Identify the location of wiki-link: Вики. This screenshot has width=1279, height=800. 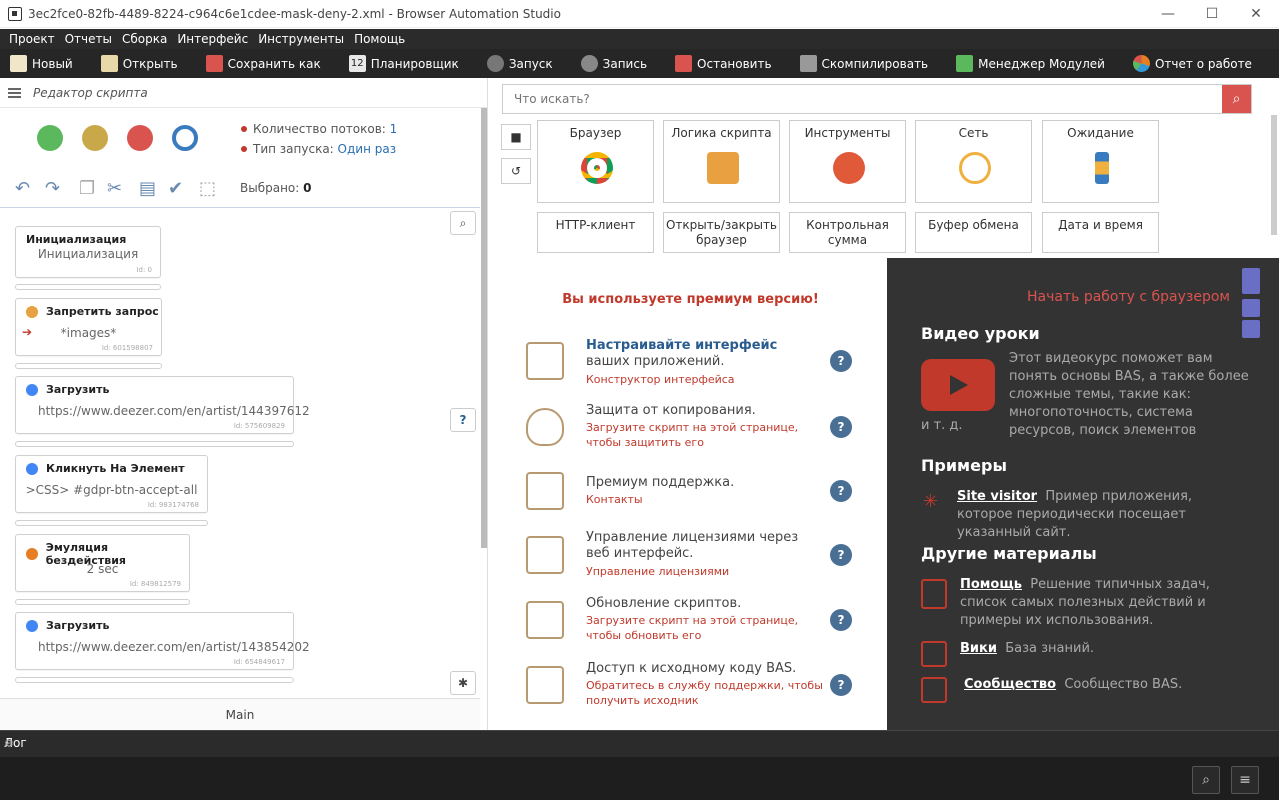
(978, 648).